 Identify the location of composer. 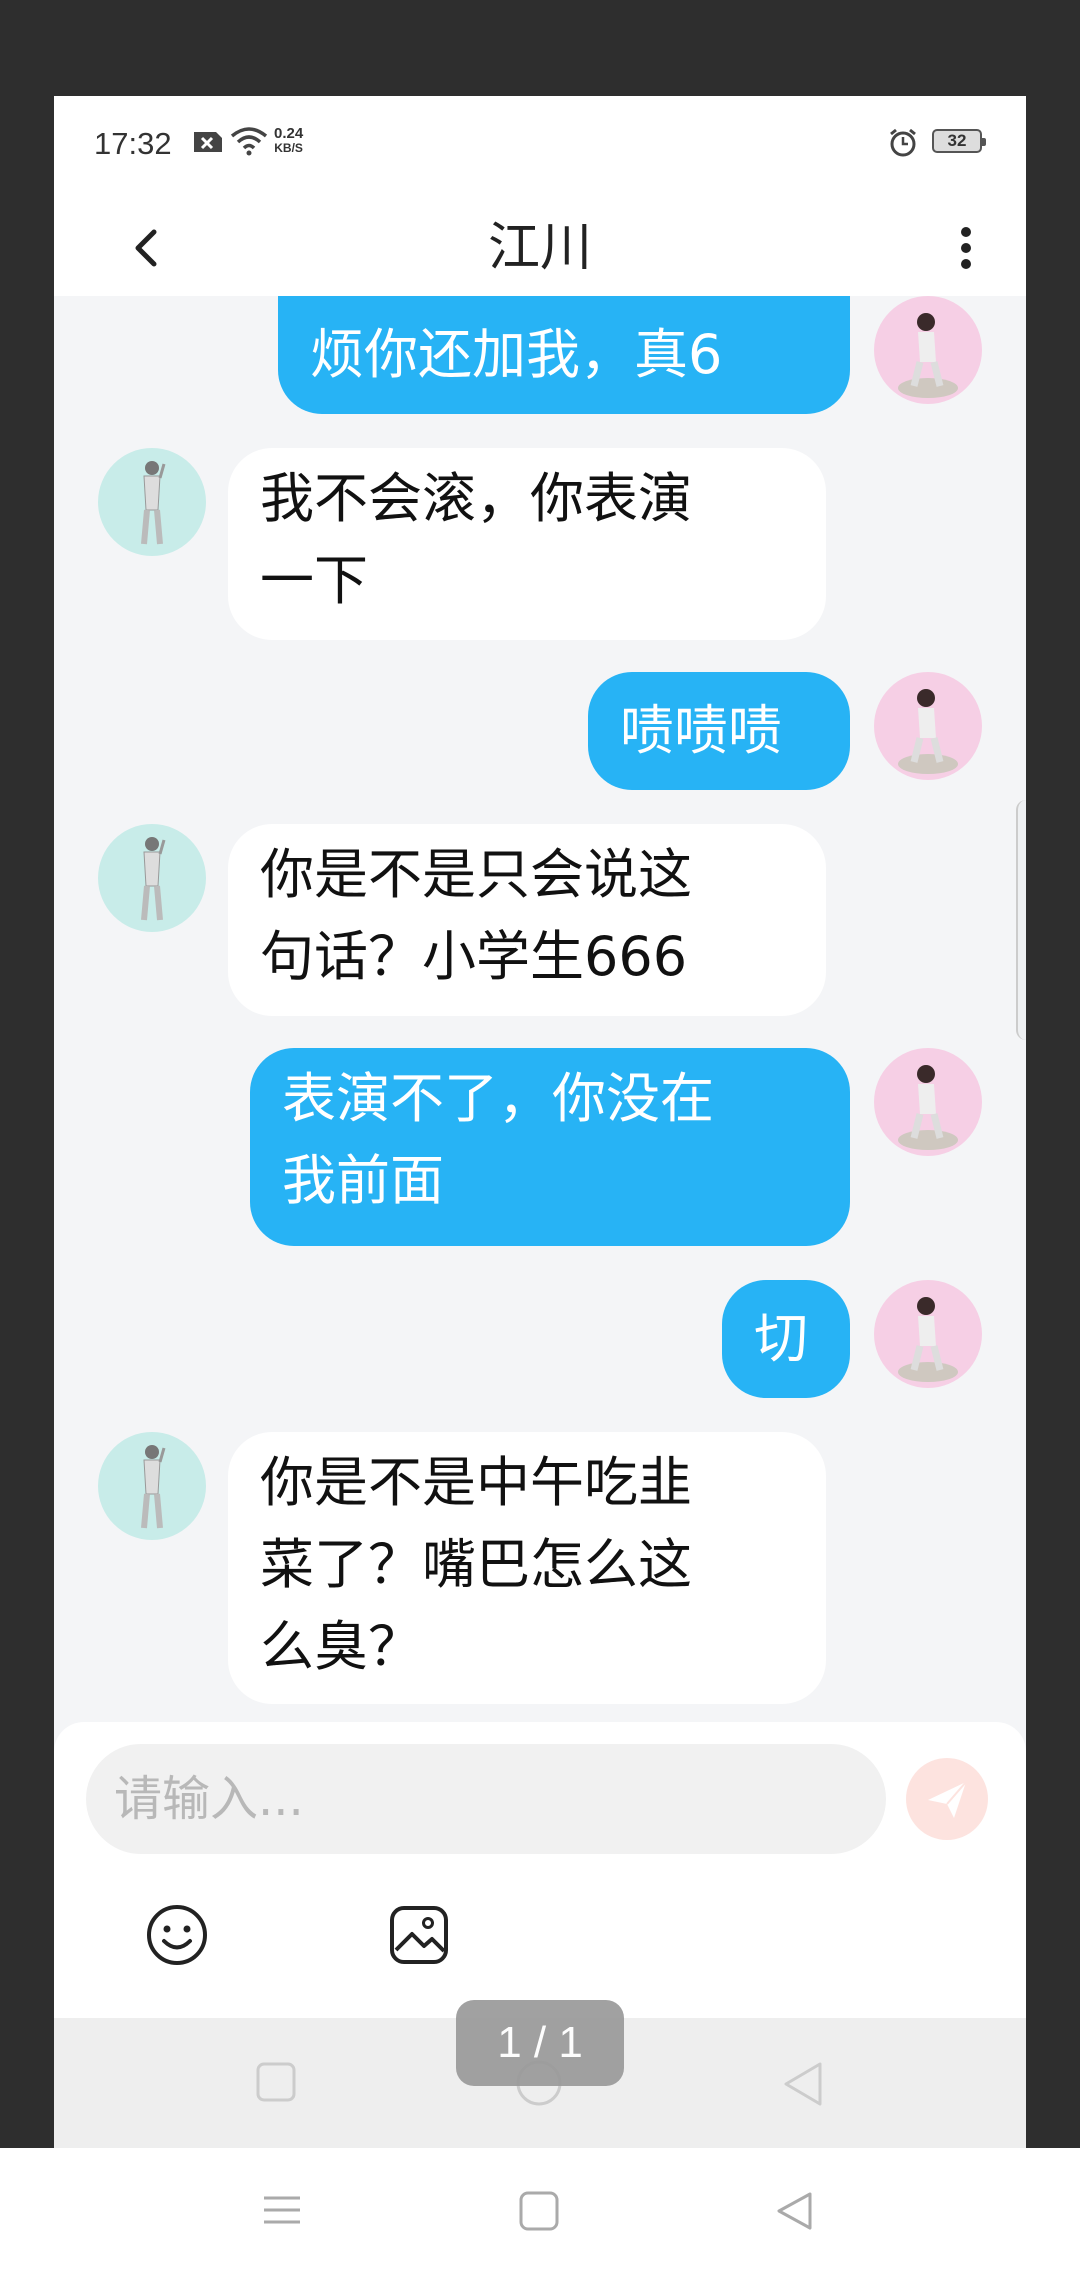
(540, 1870).